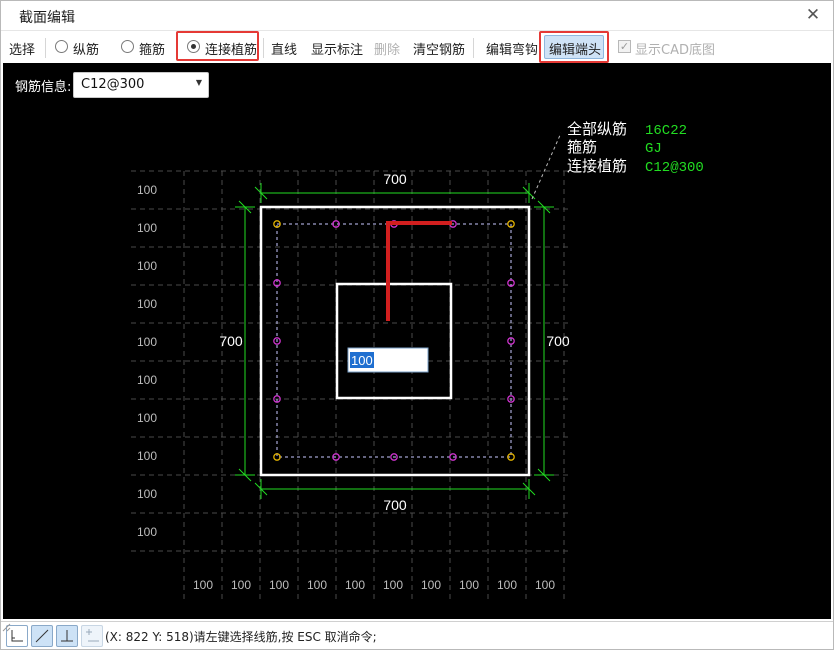 The height and width of the screenshot is (650, 834). What do you see at coordinates (419, 271) in the screenshot?
I see `connect-rebar-line` at bounding box center [419, 271].